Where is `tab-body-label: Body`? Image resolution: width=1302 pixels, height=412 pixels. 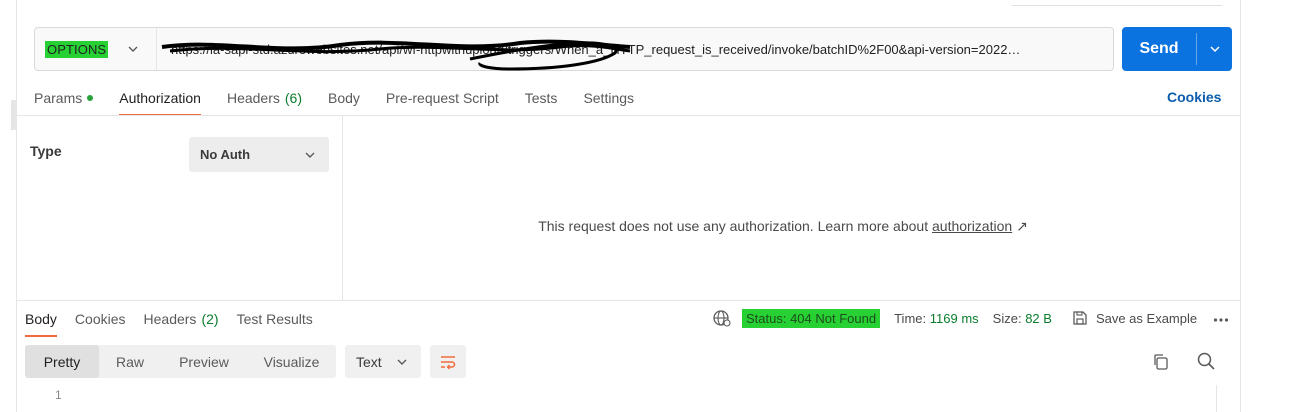 tab-body-label: Body is located at coordinates (344, 98).